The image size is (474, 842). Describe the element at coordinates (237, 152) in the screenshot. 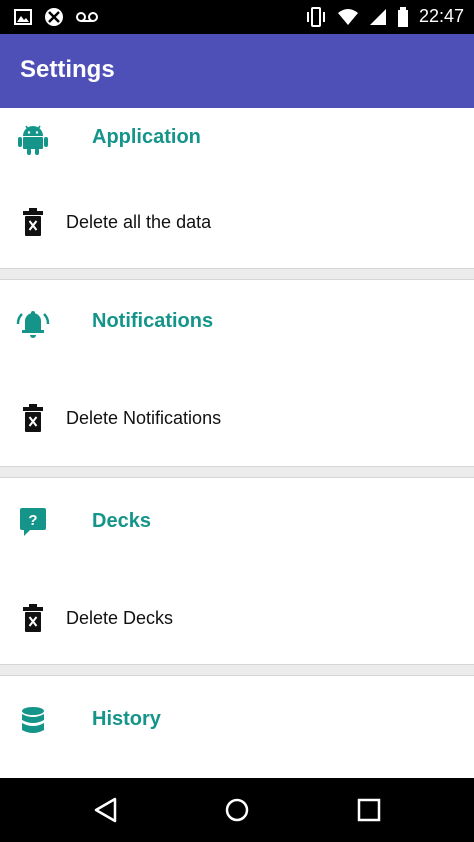

I see `section-header: Application` at that location.